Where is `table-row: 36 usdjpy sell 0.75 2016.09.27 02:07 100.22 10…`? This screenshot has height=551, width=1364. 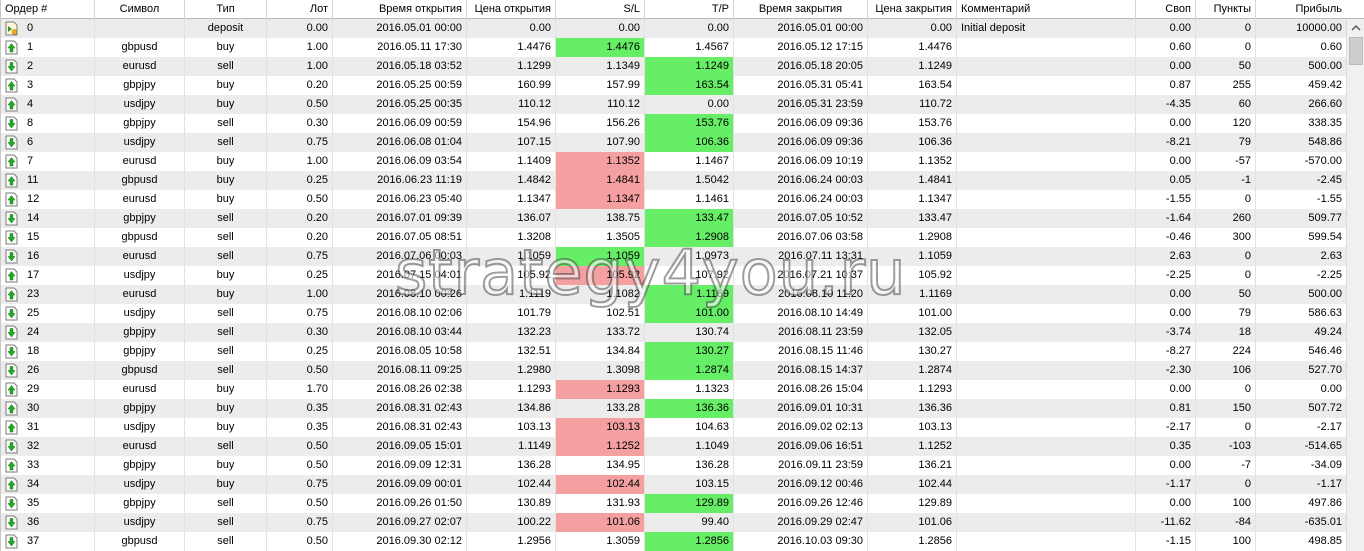 table-row: 36 usdjpy sell 0.75 2016.09.27 02:07 100.22 10… is located at coordinates (674, 522).